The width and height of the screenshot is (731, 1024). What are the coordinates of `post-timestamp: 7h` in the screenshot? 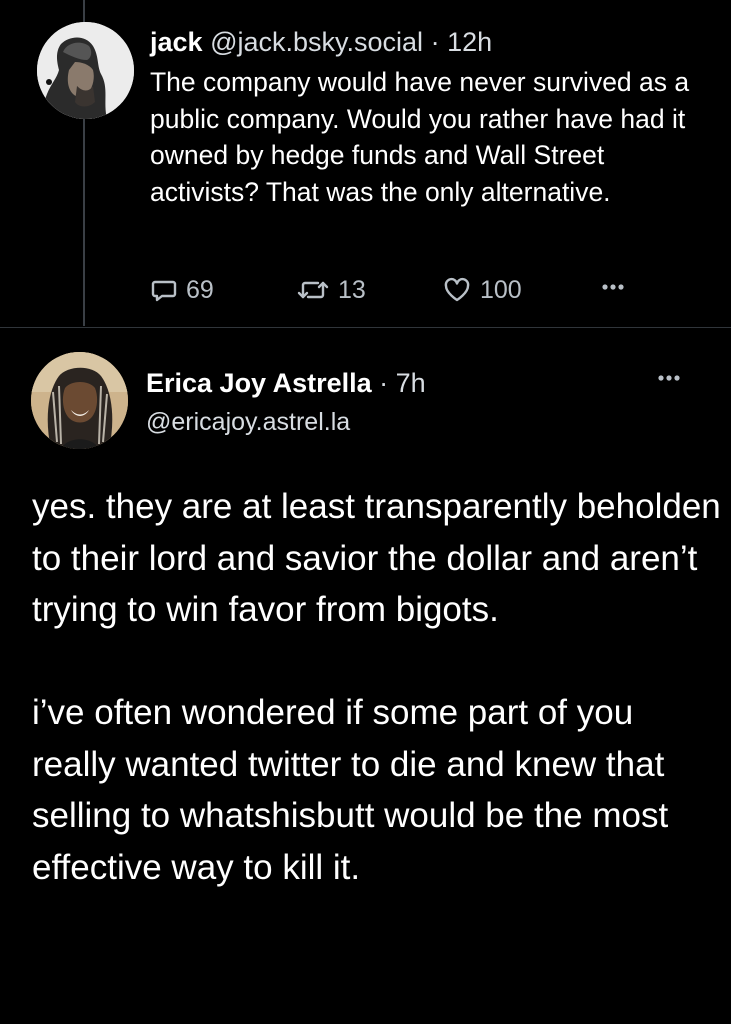 It's located at (411, 383).